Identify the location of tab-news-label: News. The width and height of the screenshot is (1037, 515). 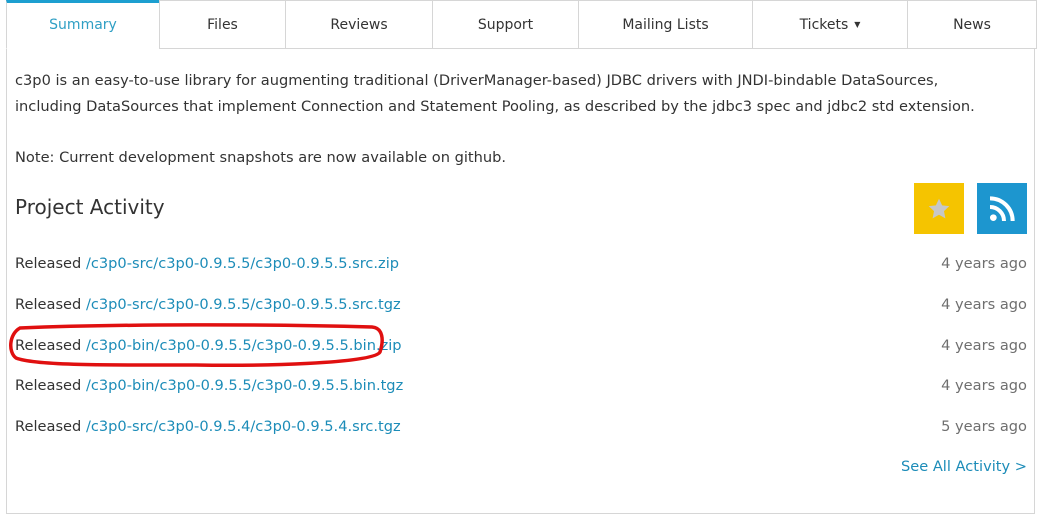
(972, 24).